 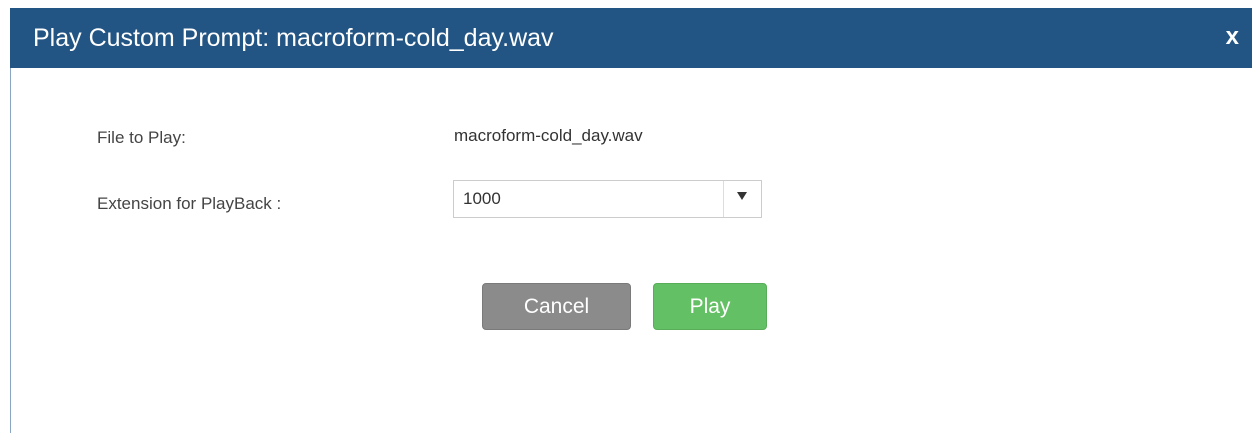 What do you see at coordinates (710, 306) in the screenshot?
I see `play-button: Play` at bounding box center [710, 306].